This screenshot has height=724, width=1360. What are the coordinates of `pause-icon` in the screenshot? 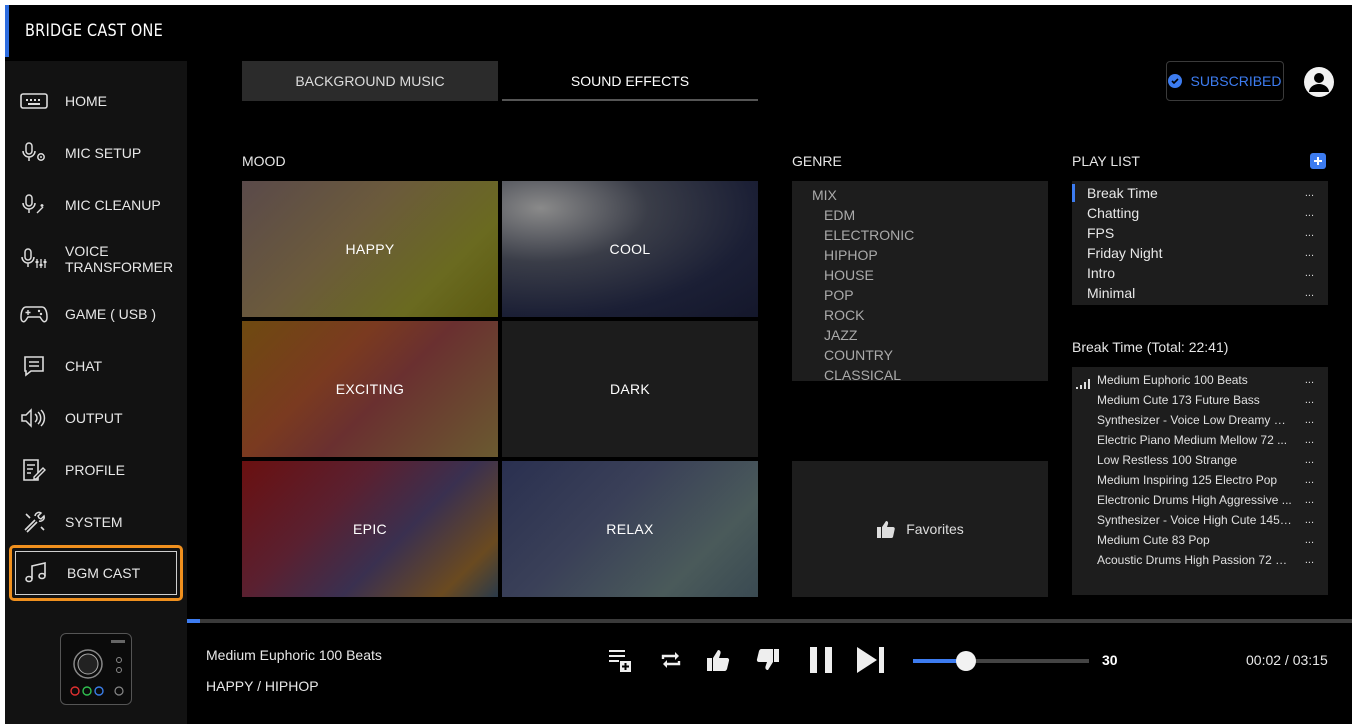 It's located at (821, 660).